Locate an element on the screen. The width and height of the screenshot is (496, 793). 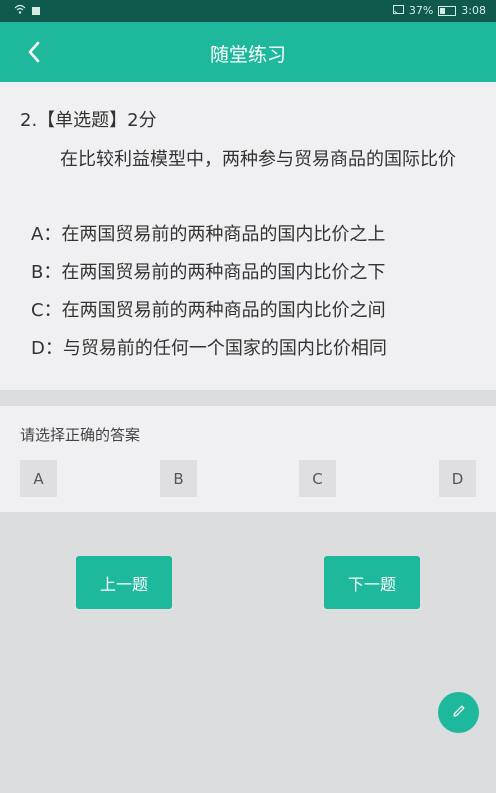
answer-button-c: C is located at coordinates (317, 478).